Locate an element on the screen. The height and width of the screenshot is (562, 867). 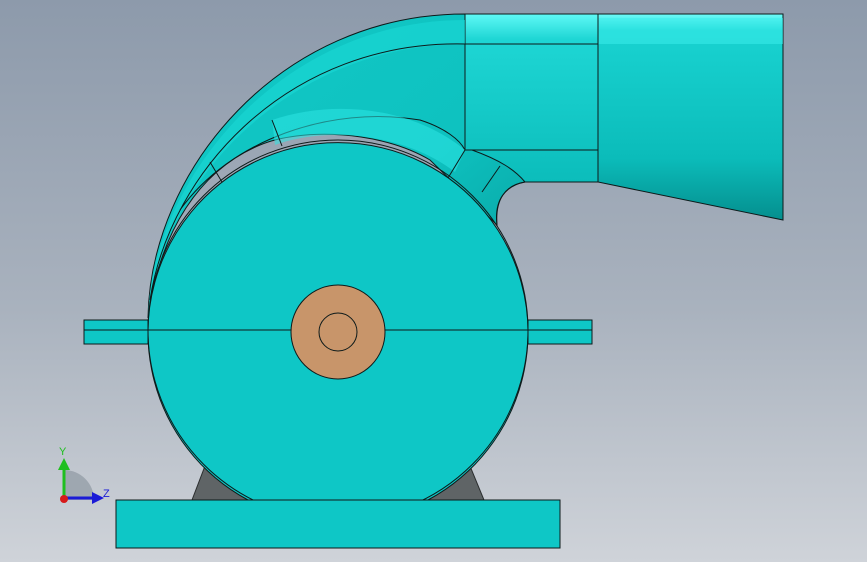
outlet-duct is located at coordinates (690, 117).